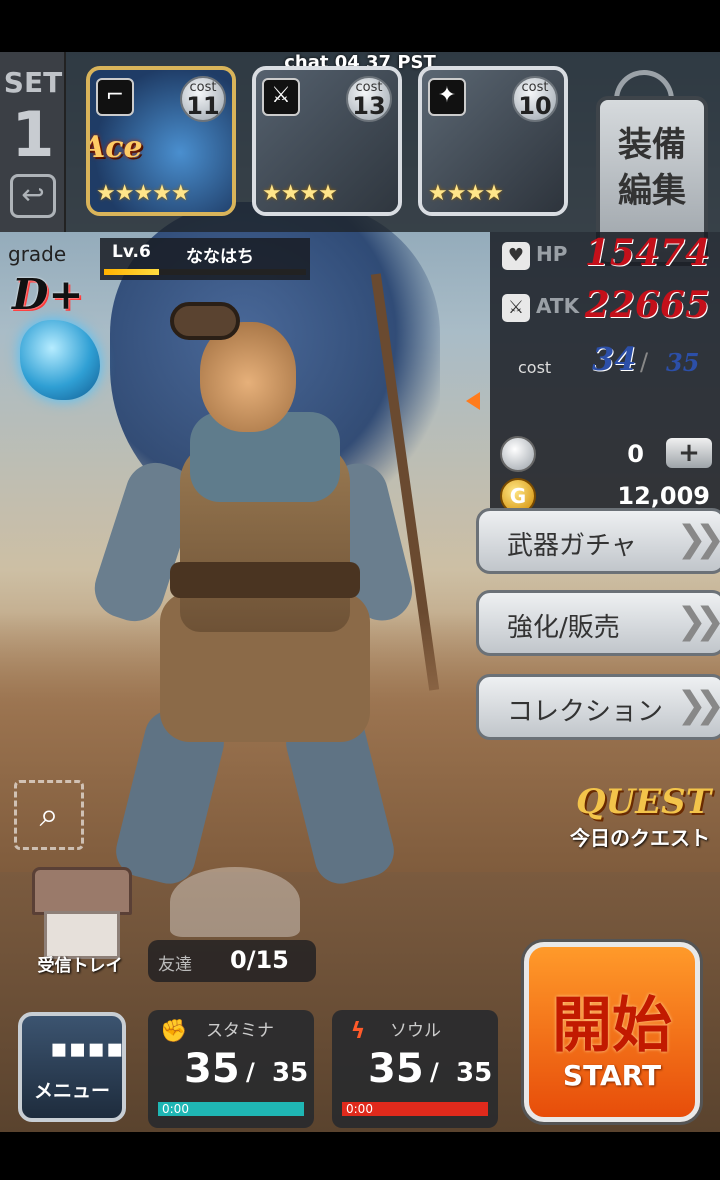 The width and height of the screenshot is (720, 1180). Describe the element at coordinates (175, 965) in the screenshot. I see `friends-label: 友達` at that location.